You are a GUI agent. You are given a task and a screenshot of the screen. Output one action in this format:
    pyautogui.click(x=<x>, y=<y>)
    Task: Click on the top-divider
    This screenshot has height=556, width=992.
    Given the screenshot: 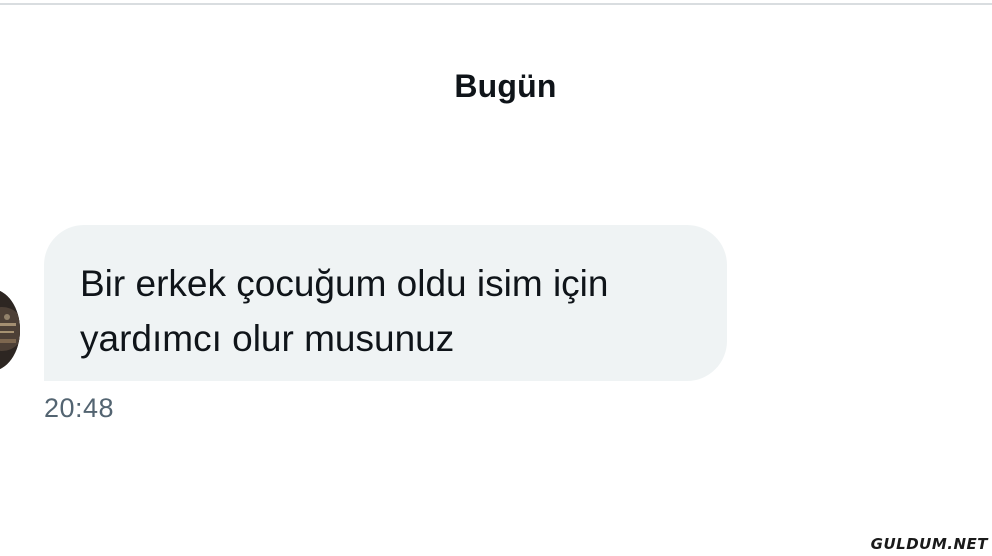 What is the action you would take?
    pyautogui.click(x=496, y=4)
    